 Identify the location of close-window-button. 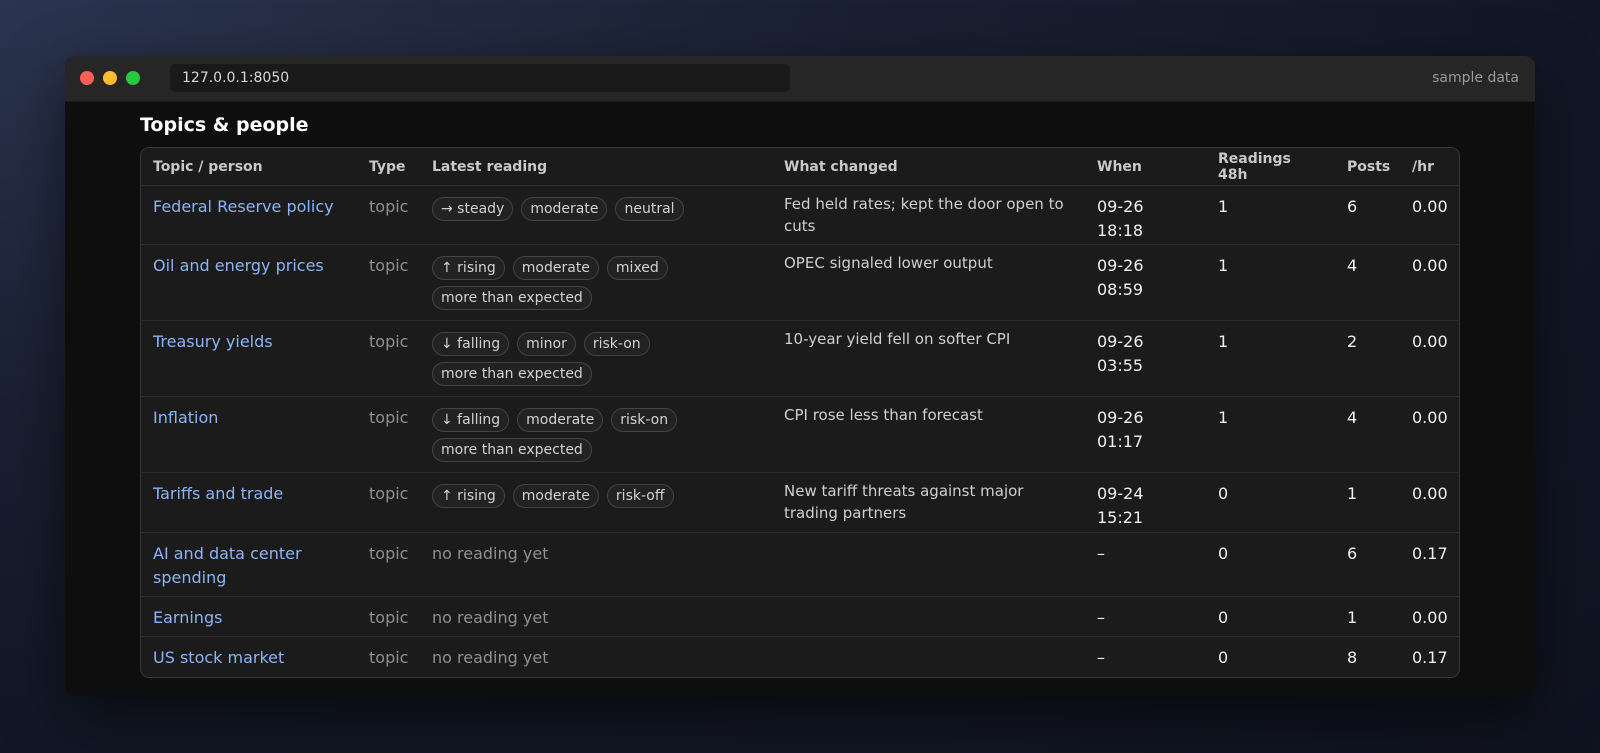
(87, 78).